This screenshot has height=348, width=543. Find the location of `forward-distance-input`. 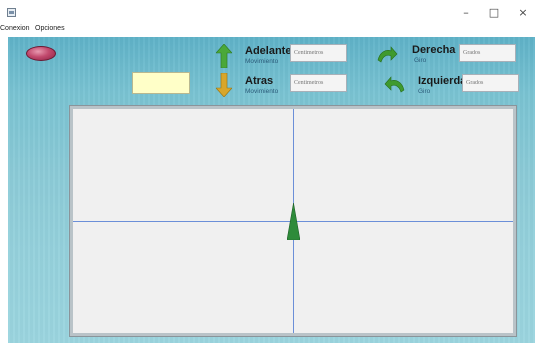

forward-distance-input is located at coordinates (318, 53).